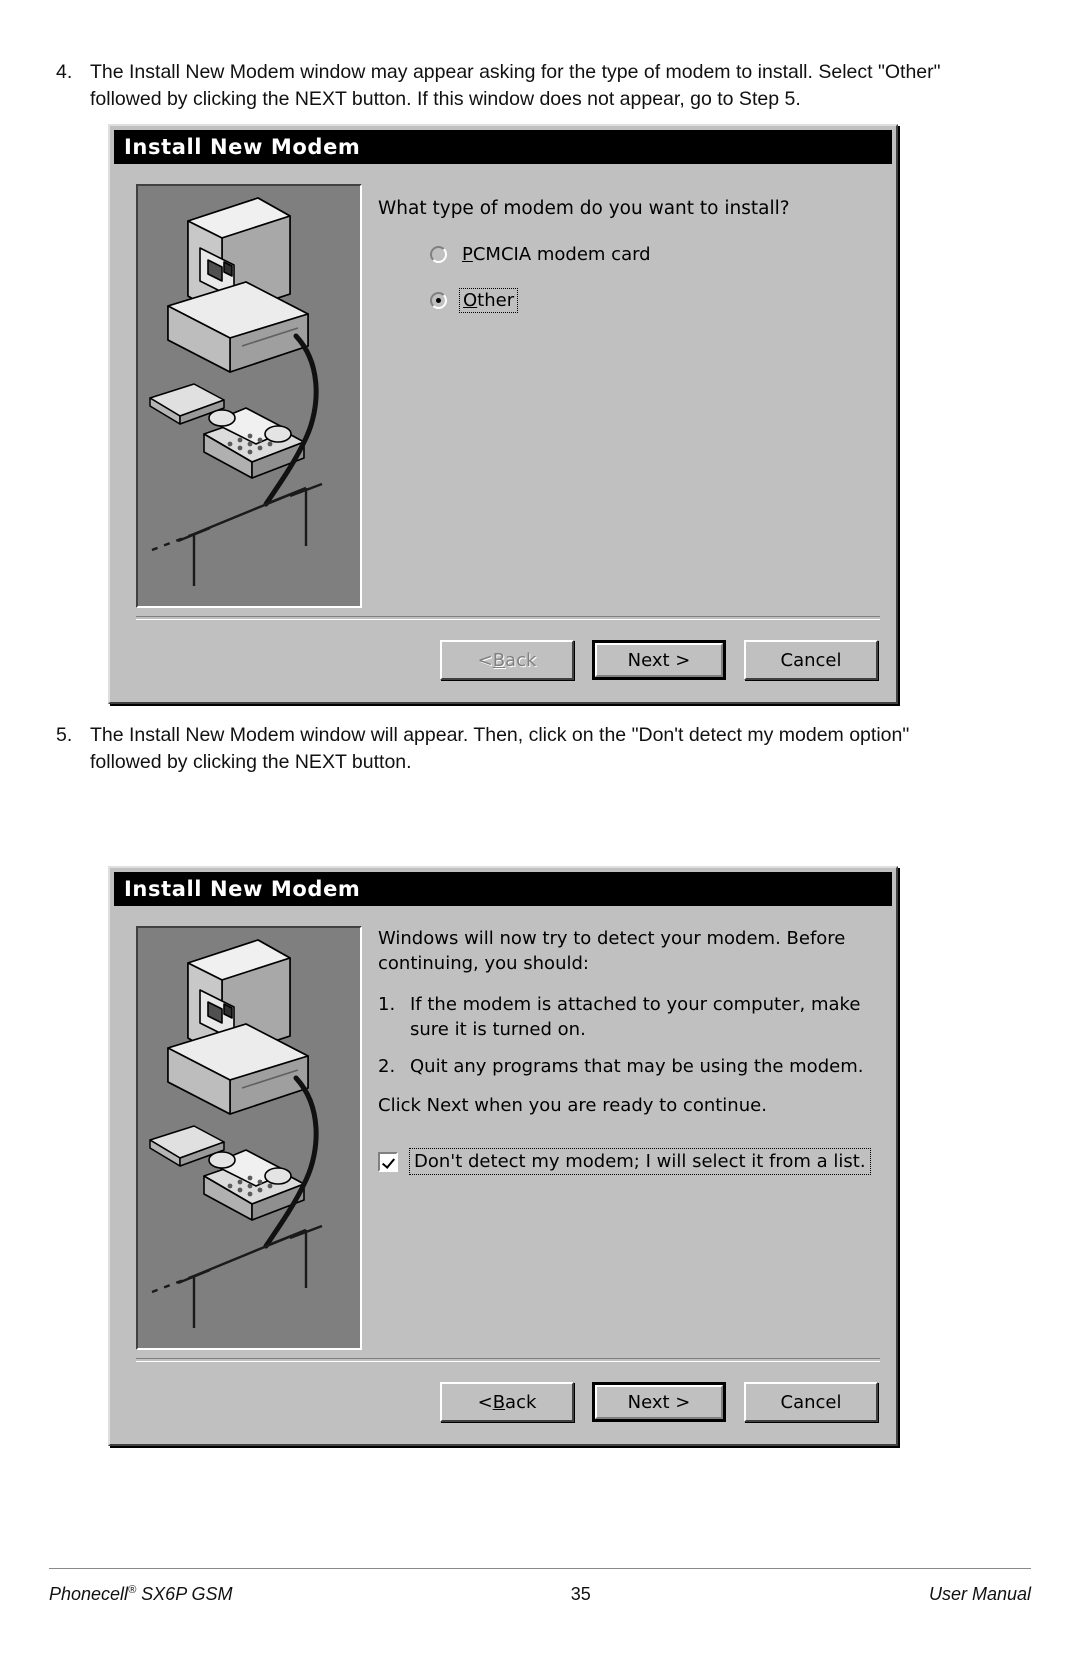 The height and width of the screenshot is (1669, 1080). Describe the element at coordinates (521, 660) in the screenshot. I see `back-button-1-post: ack` at that location.